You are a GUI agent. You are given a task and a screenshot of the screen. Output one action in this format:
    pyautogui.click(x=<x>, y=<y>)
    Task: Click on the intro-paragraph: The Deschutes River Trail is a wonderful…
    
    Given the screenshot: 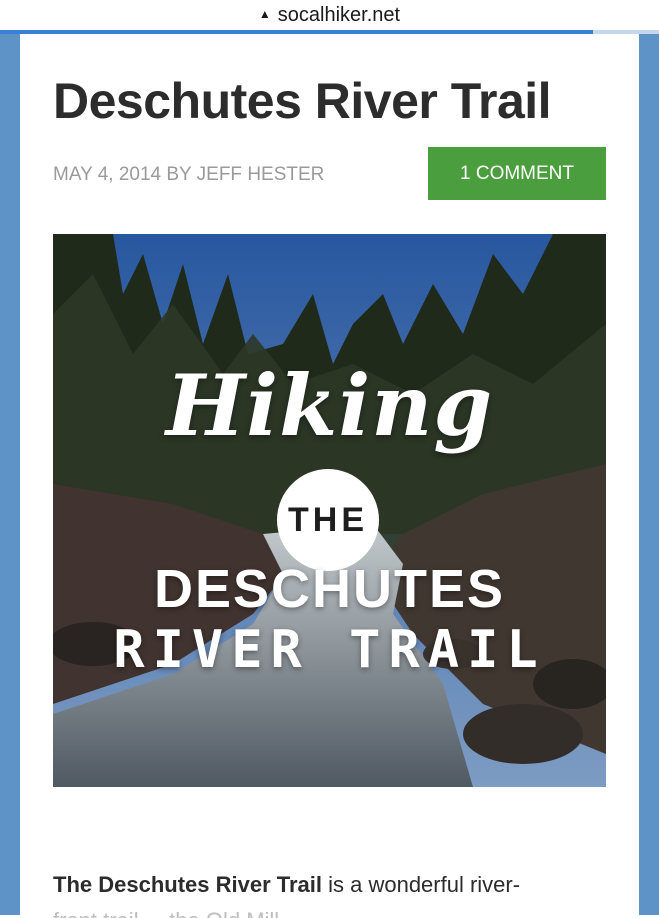 What is the action you would take?
    pyautogui.click(x=333, y=885)
    